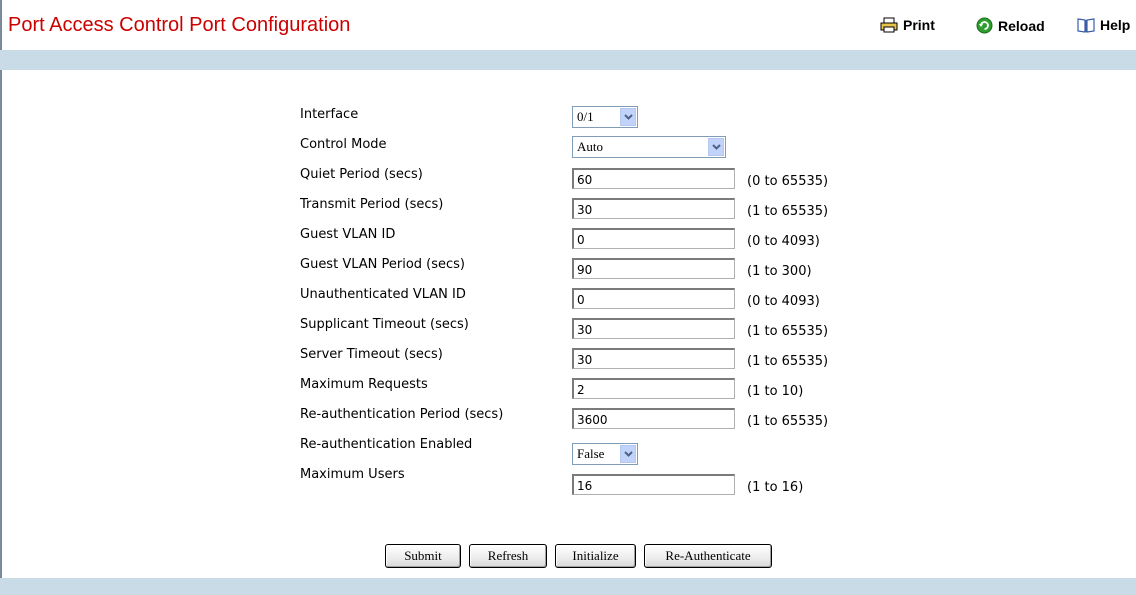 This screenshot has height=595, width=1136. Describe the element at coordinates (708, 556) in the screenshot. I see `reauthenticate-button: Re-Authenticate` at that location.